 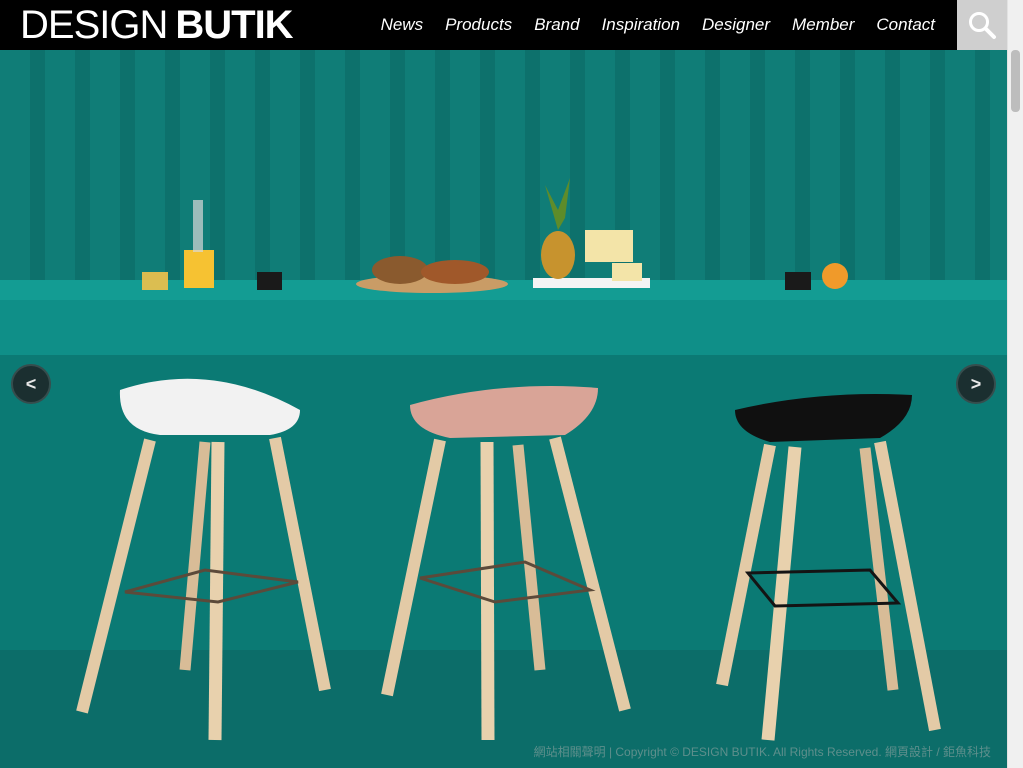 What do you see at coordinates (823, 25) in the screenshot?
I see `nav-item-member: Member` at bounding box center [823, 25].